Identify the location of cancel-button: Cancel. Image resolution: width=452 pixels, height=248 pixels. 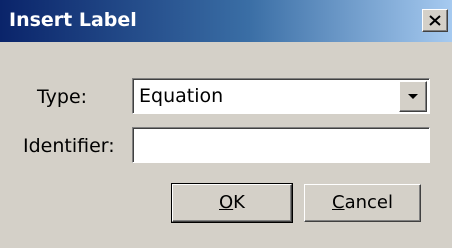
(362, 203).